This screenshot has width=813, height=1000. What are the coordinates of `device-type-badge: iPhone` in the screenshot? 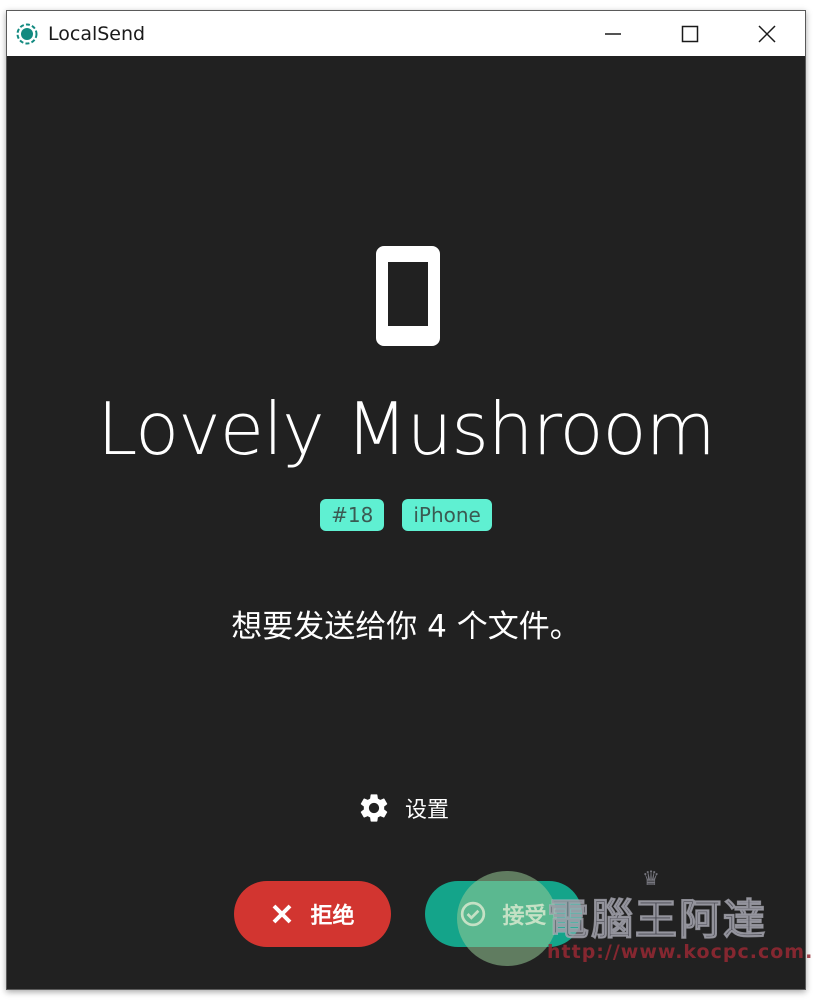 It's located at (447, 515).